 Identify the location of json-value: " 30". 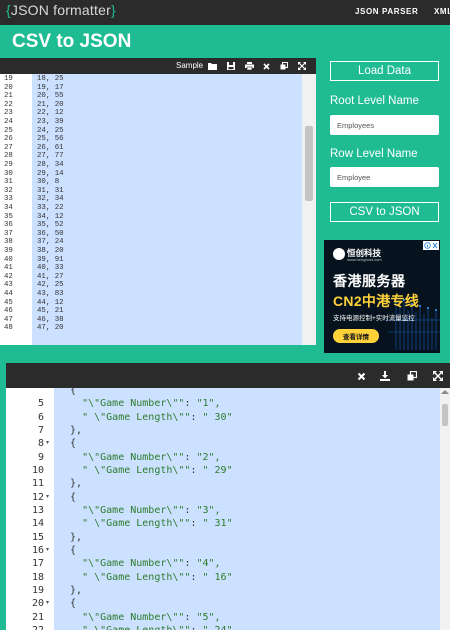
(217, 417).